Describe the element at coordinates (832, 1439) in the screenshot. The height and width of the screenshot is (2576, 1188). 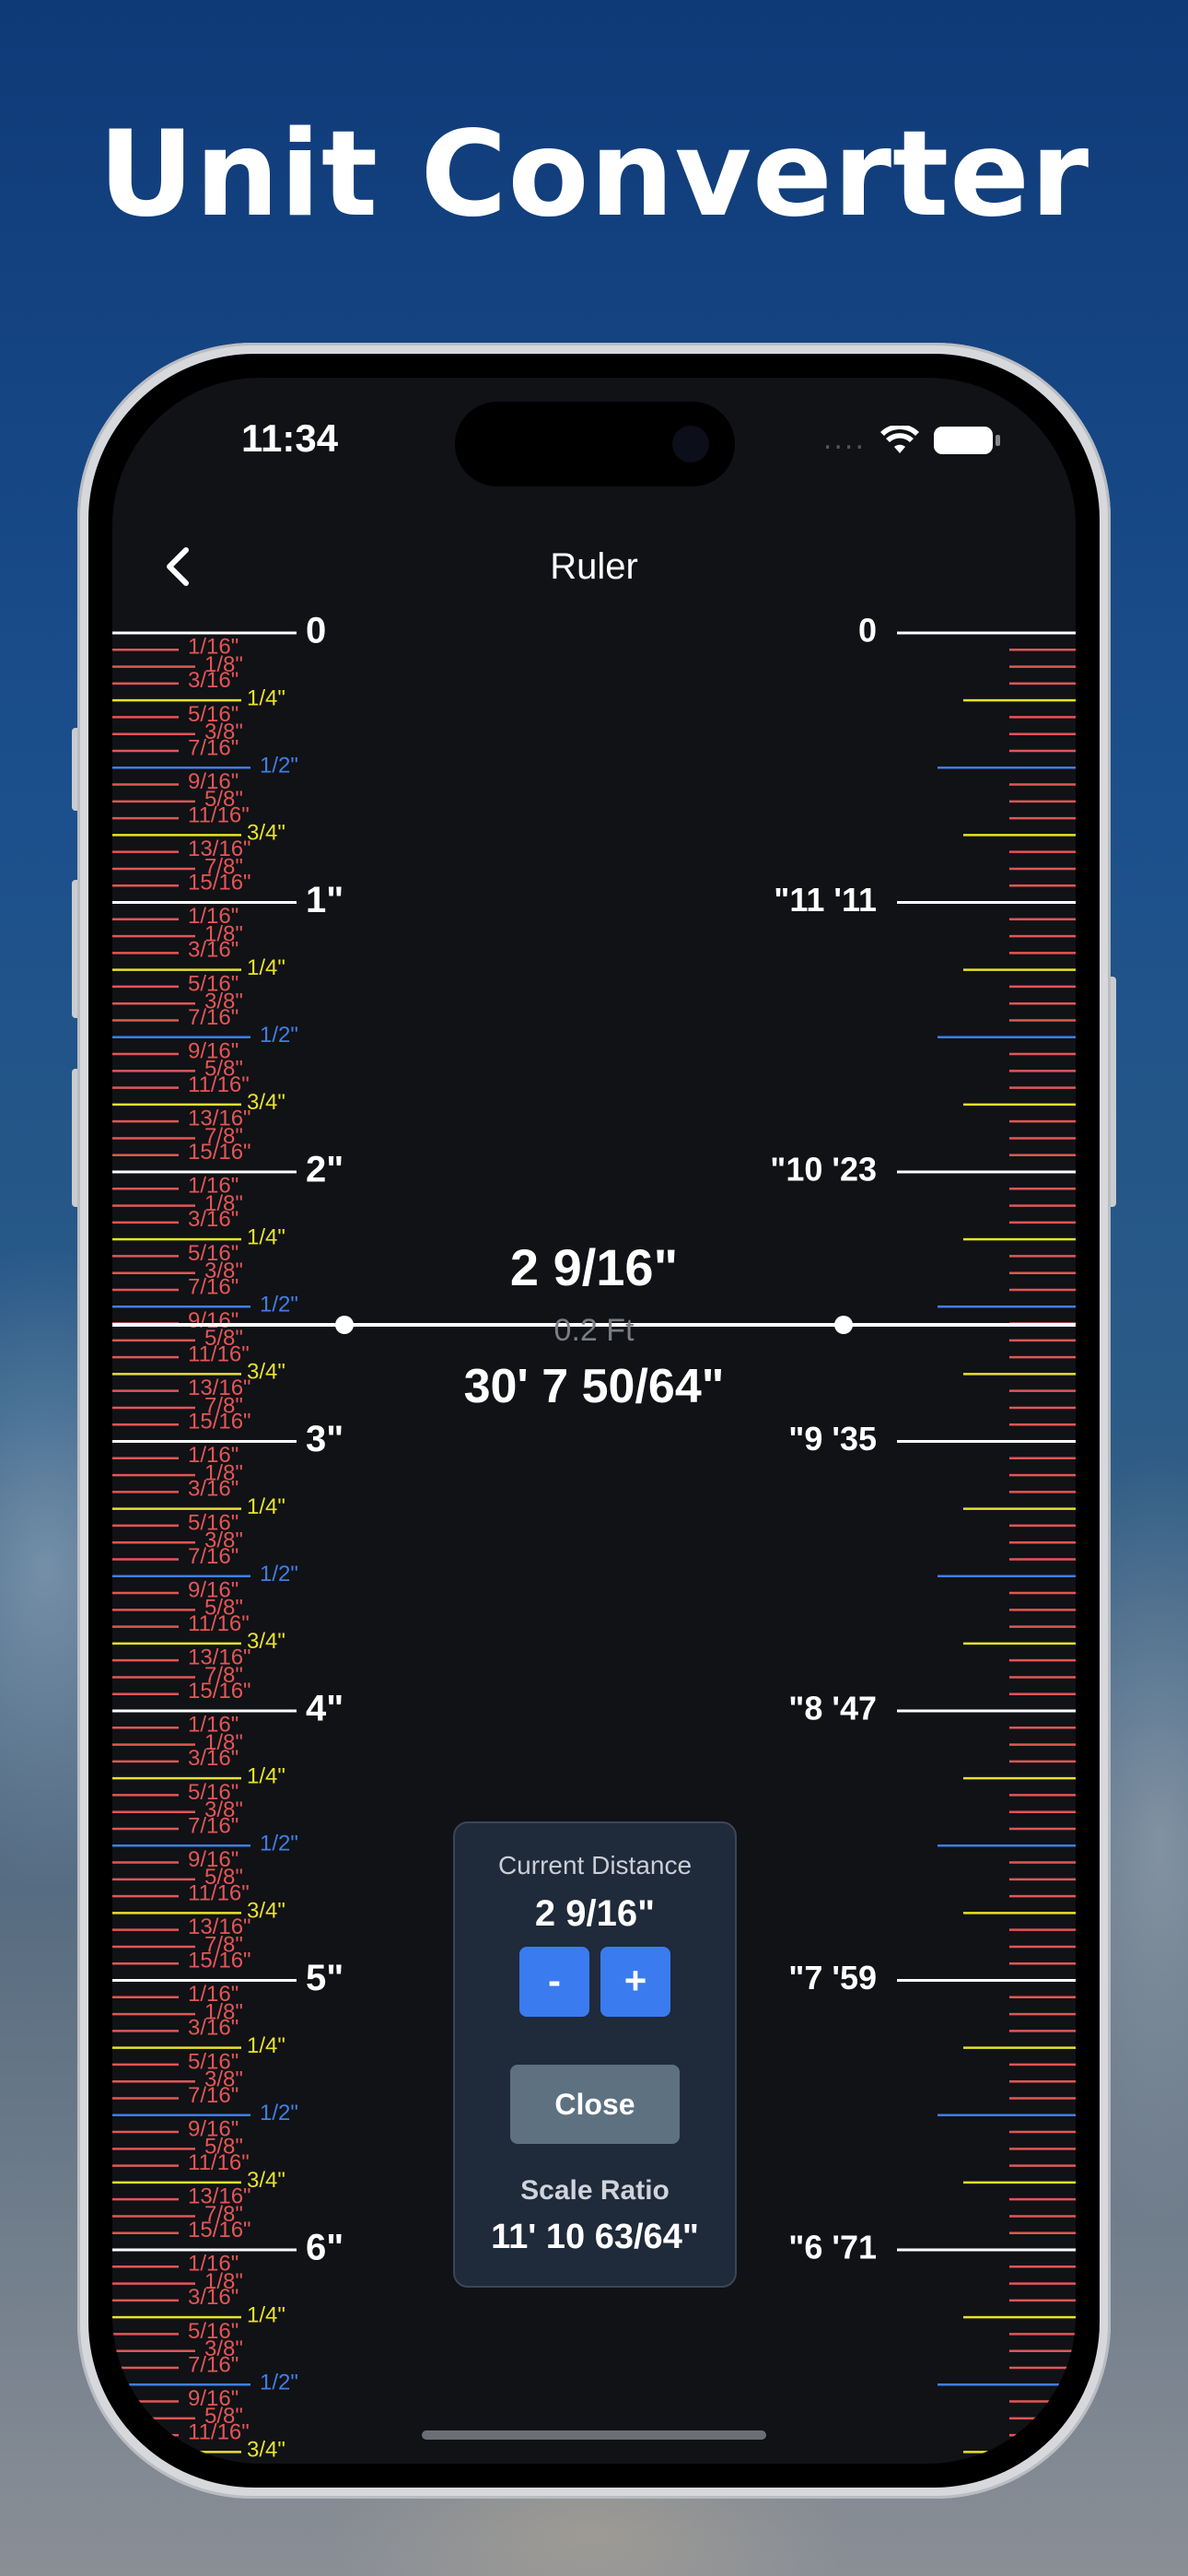
I see `ruler-major-label-right: "9 '35` at that location.